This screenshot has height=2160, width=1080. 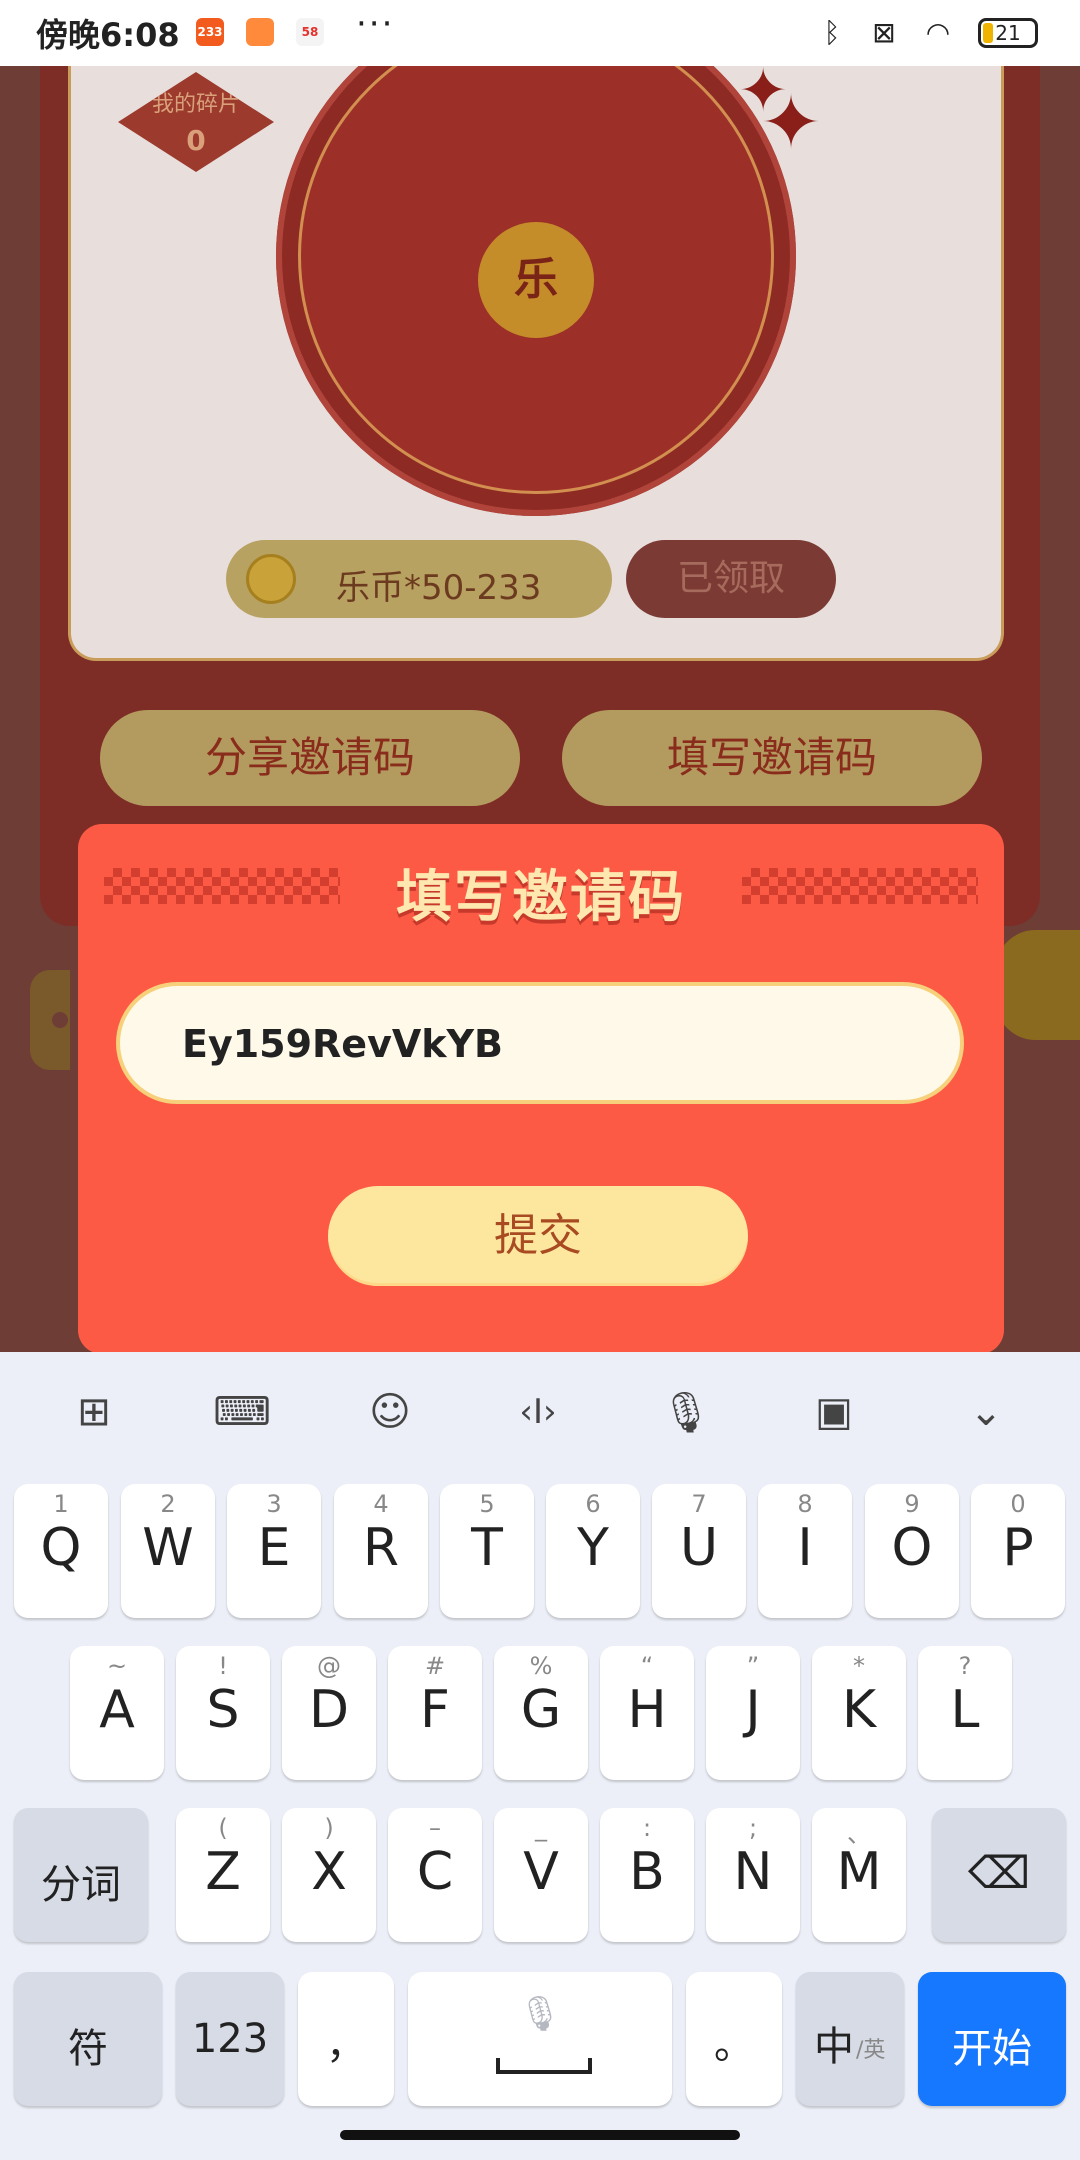 I want to click on key-w: 2W, so click(x=168, y=1551).